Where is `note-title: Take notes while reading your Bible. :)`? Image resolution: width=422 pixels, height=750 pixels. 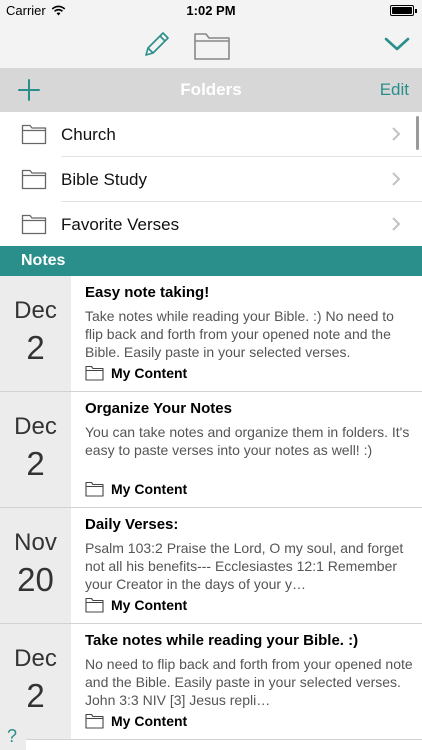
note-title: Take notes while reading your Bible. :) is located at coordinates (222, 640).